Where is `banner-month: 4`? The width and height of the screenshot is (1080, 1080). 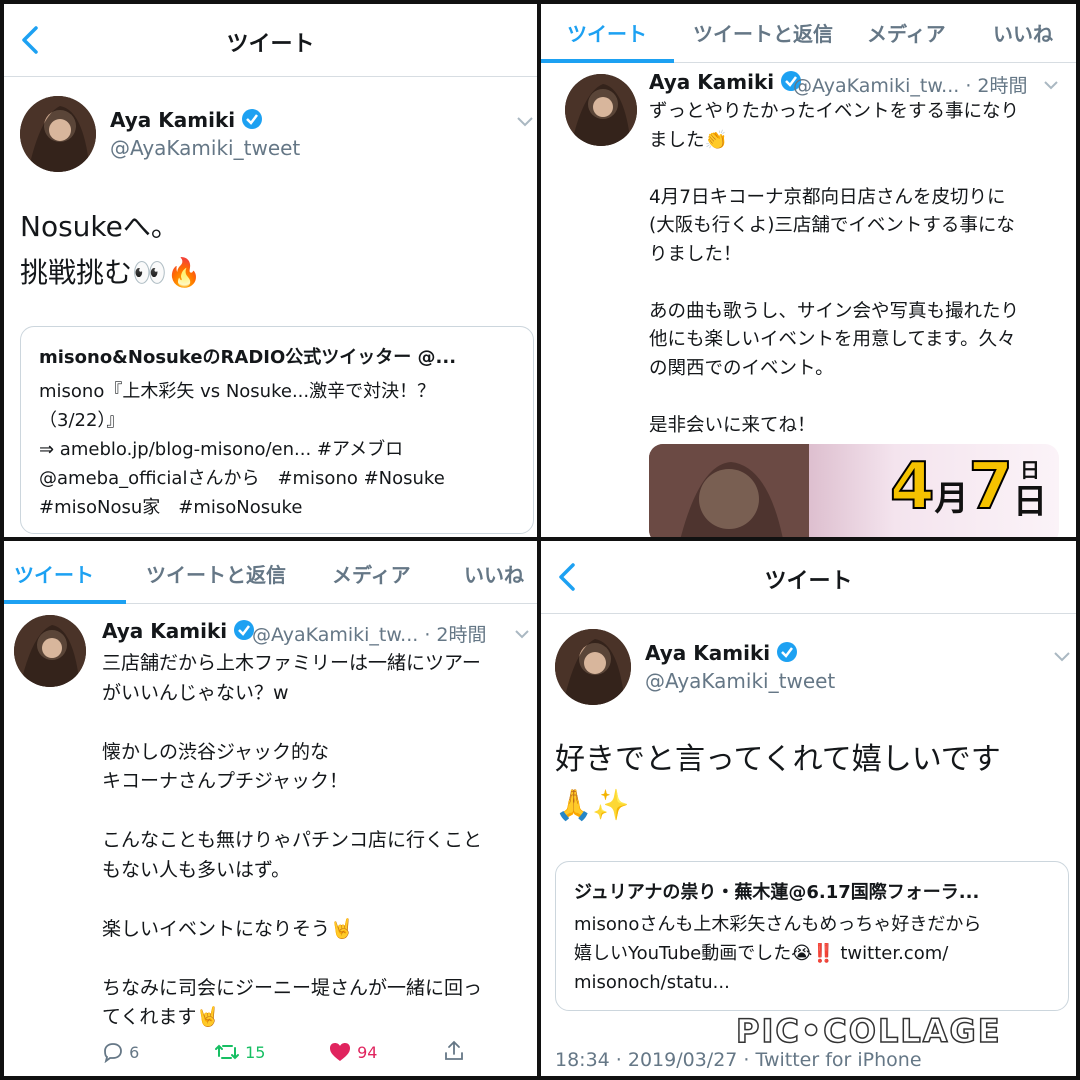 banner-month: 4 is located at coordinates (912, 487).